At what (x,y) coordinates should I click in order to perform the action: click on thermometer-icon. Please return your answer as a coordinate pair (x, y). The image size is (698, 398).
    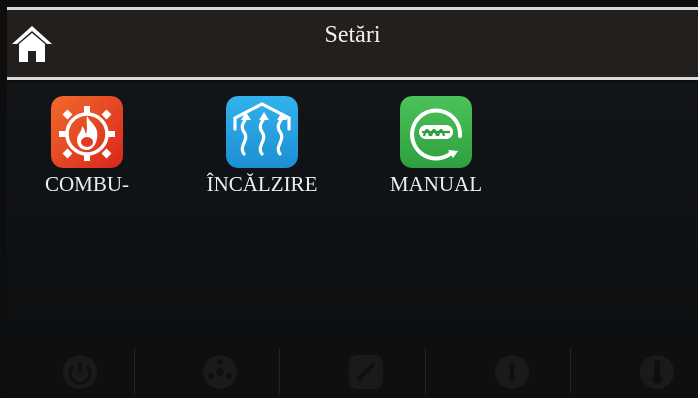
    Looking at the image, I should click on (657, 372).